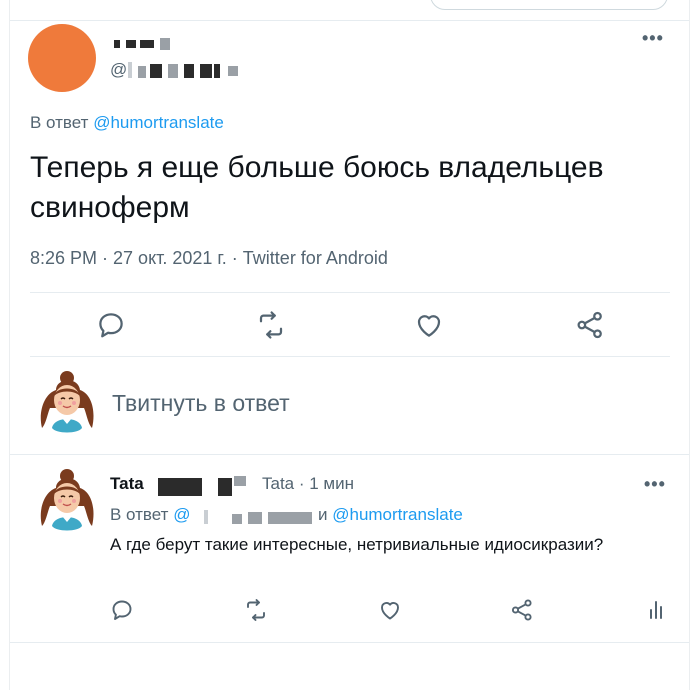 The width and height of the screenshot is (690, 690). I want to click on author-avatar, so click(62, 58).